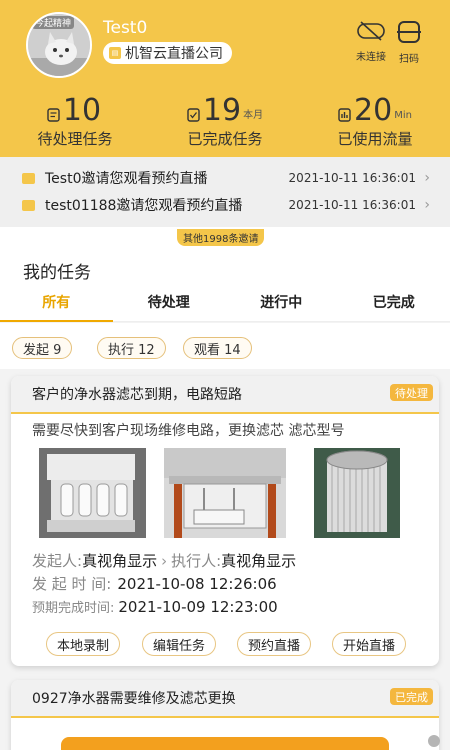  I want to click on assignee-line: 发起人: 真视角显示 › 执行人: 真视角显示, so click(164, 560).